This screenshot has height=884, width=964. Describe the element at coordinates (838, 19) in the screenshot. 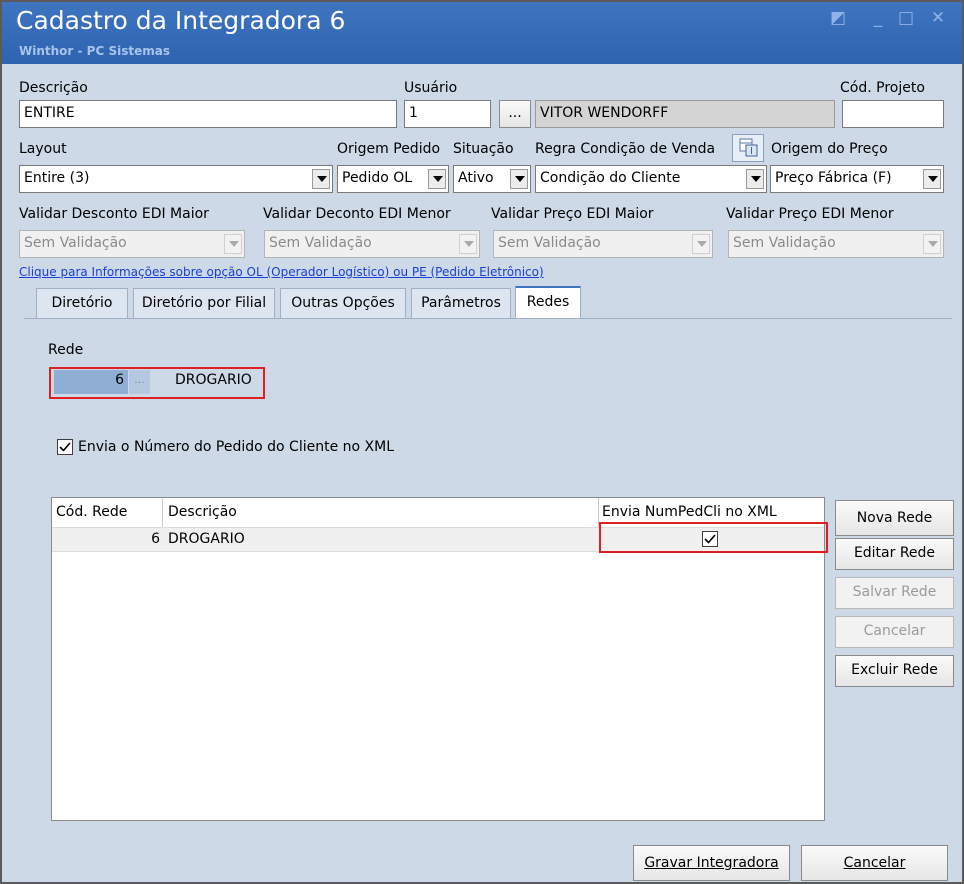

I see `restore-icon: ◩` at that location.